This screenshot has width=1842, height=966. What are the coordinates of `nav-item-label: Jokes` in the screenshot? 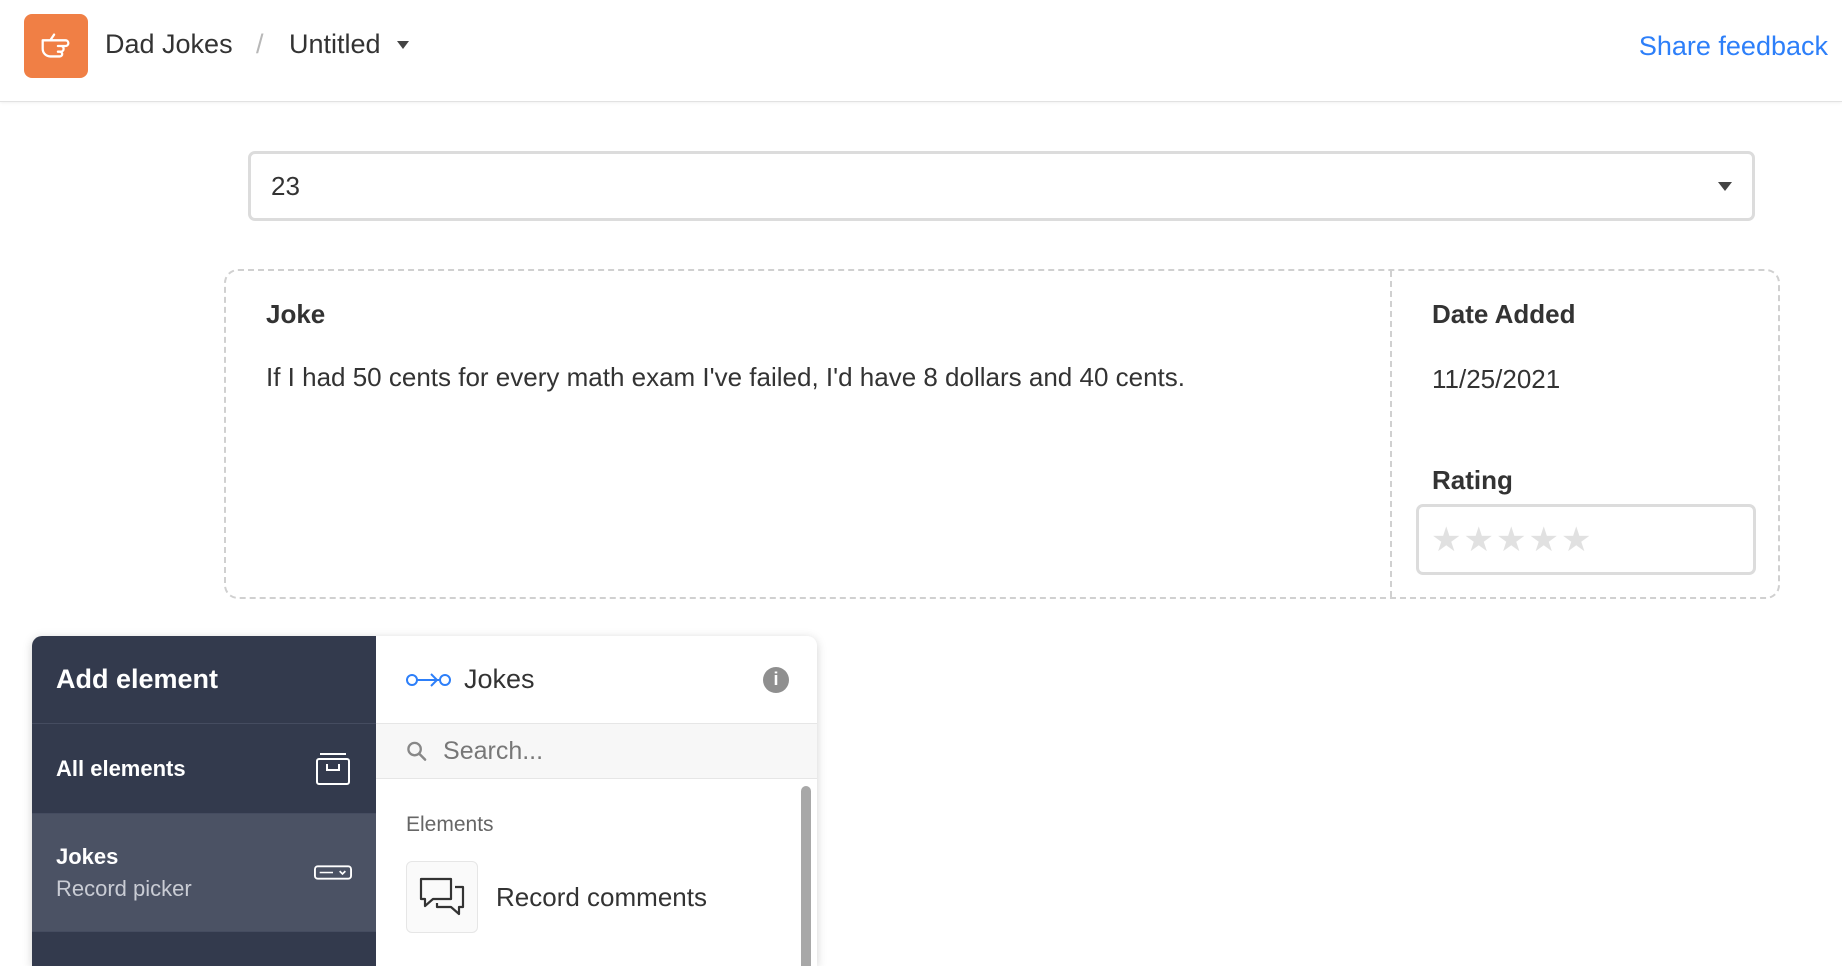 It's located at (87, 856).